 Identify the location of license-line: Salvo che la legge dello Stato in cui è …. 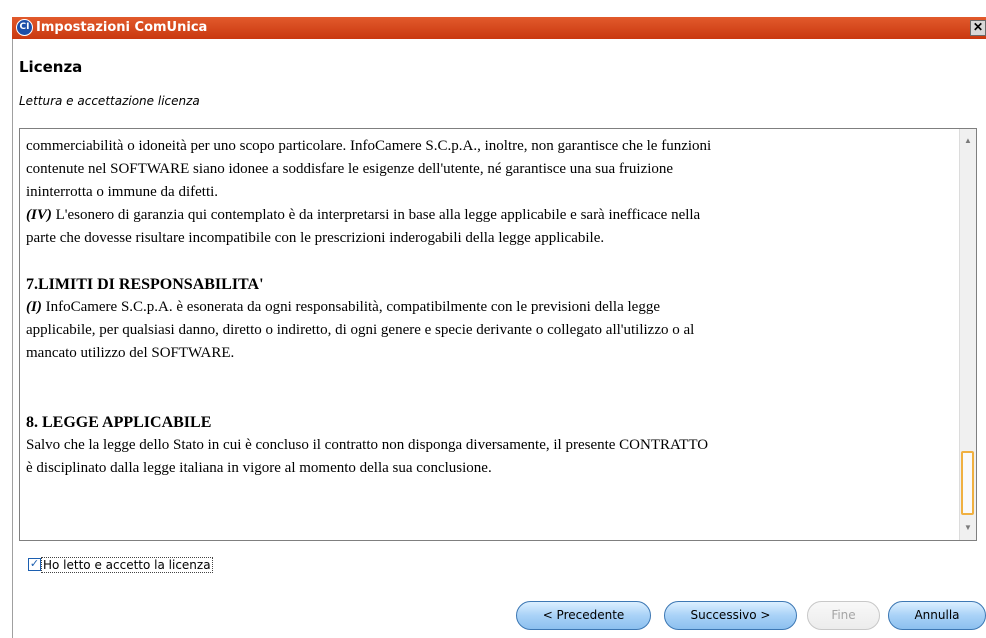
(489, 445).